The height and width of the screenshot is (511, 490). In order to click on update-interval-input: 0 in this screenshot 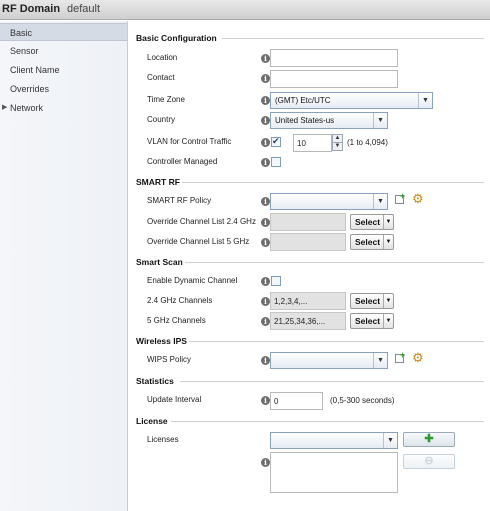, I will do `click(296, 401)`.